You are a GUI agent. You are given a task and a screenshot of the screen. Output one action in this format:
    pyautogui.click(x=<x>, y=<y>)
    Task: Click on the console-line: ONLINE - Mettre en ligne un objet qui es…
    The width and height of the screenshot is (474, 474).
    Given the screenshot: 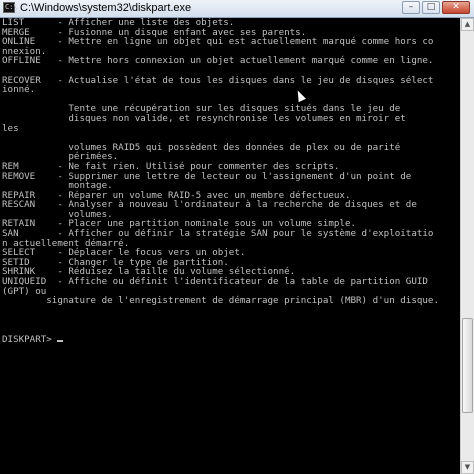 What is the action you would take?
    pyautogui.click(x=218, y=42)
    